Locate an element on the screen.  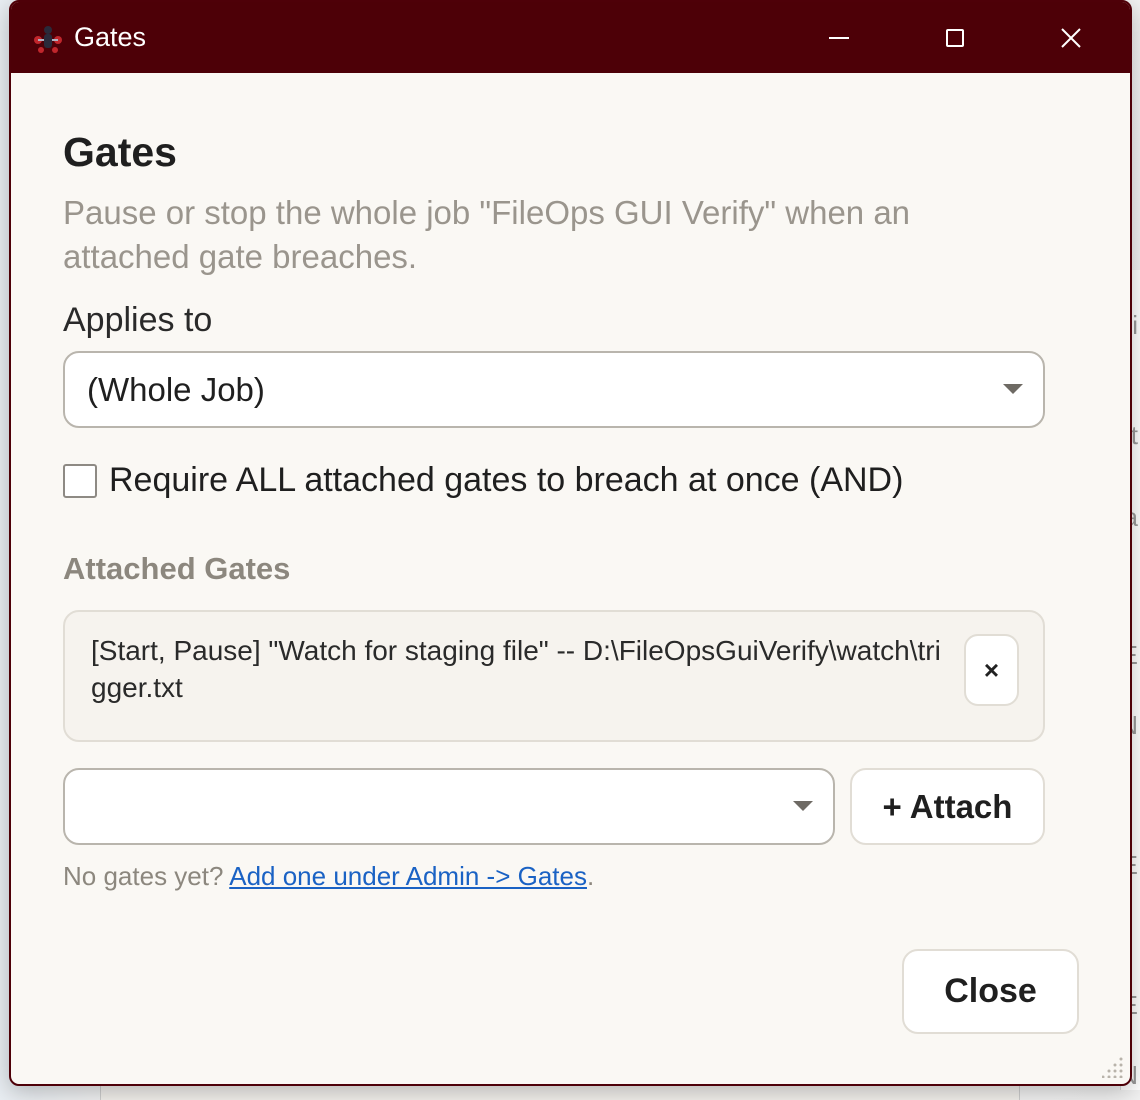
attached-gates-heading: Attached Gates is located at coordinates (177, 568).